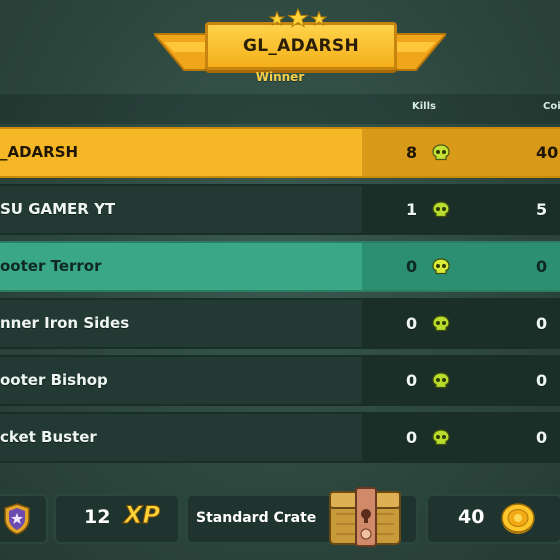  What do you see at coordinates (547, 152) in the screenshot?
I see `coins-cell: 40` at bounding box center [547, 152].